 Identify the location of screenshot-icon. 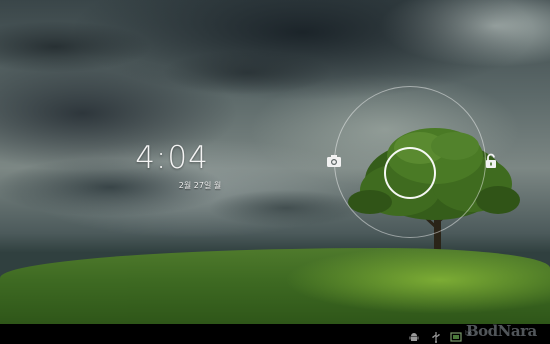
(456, 335).